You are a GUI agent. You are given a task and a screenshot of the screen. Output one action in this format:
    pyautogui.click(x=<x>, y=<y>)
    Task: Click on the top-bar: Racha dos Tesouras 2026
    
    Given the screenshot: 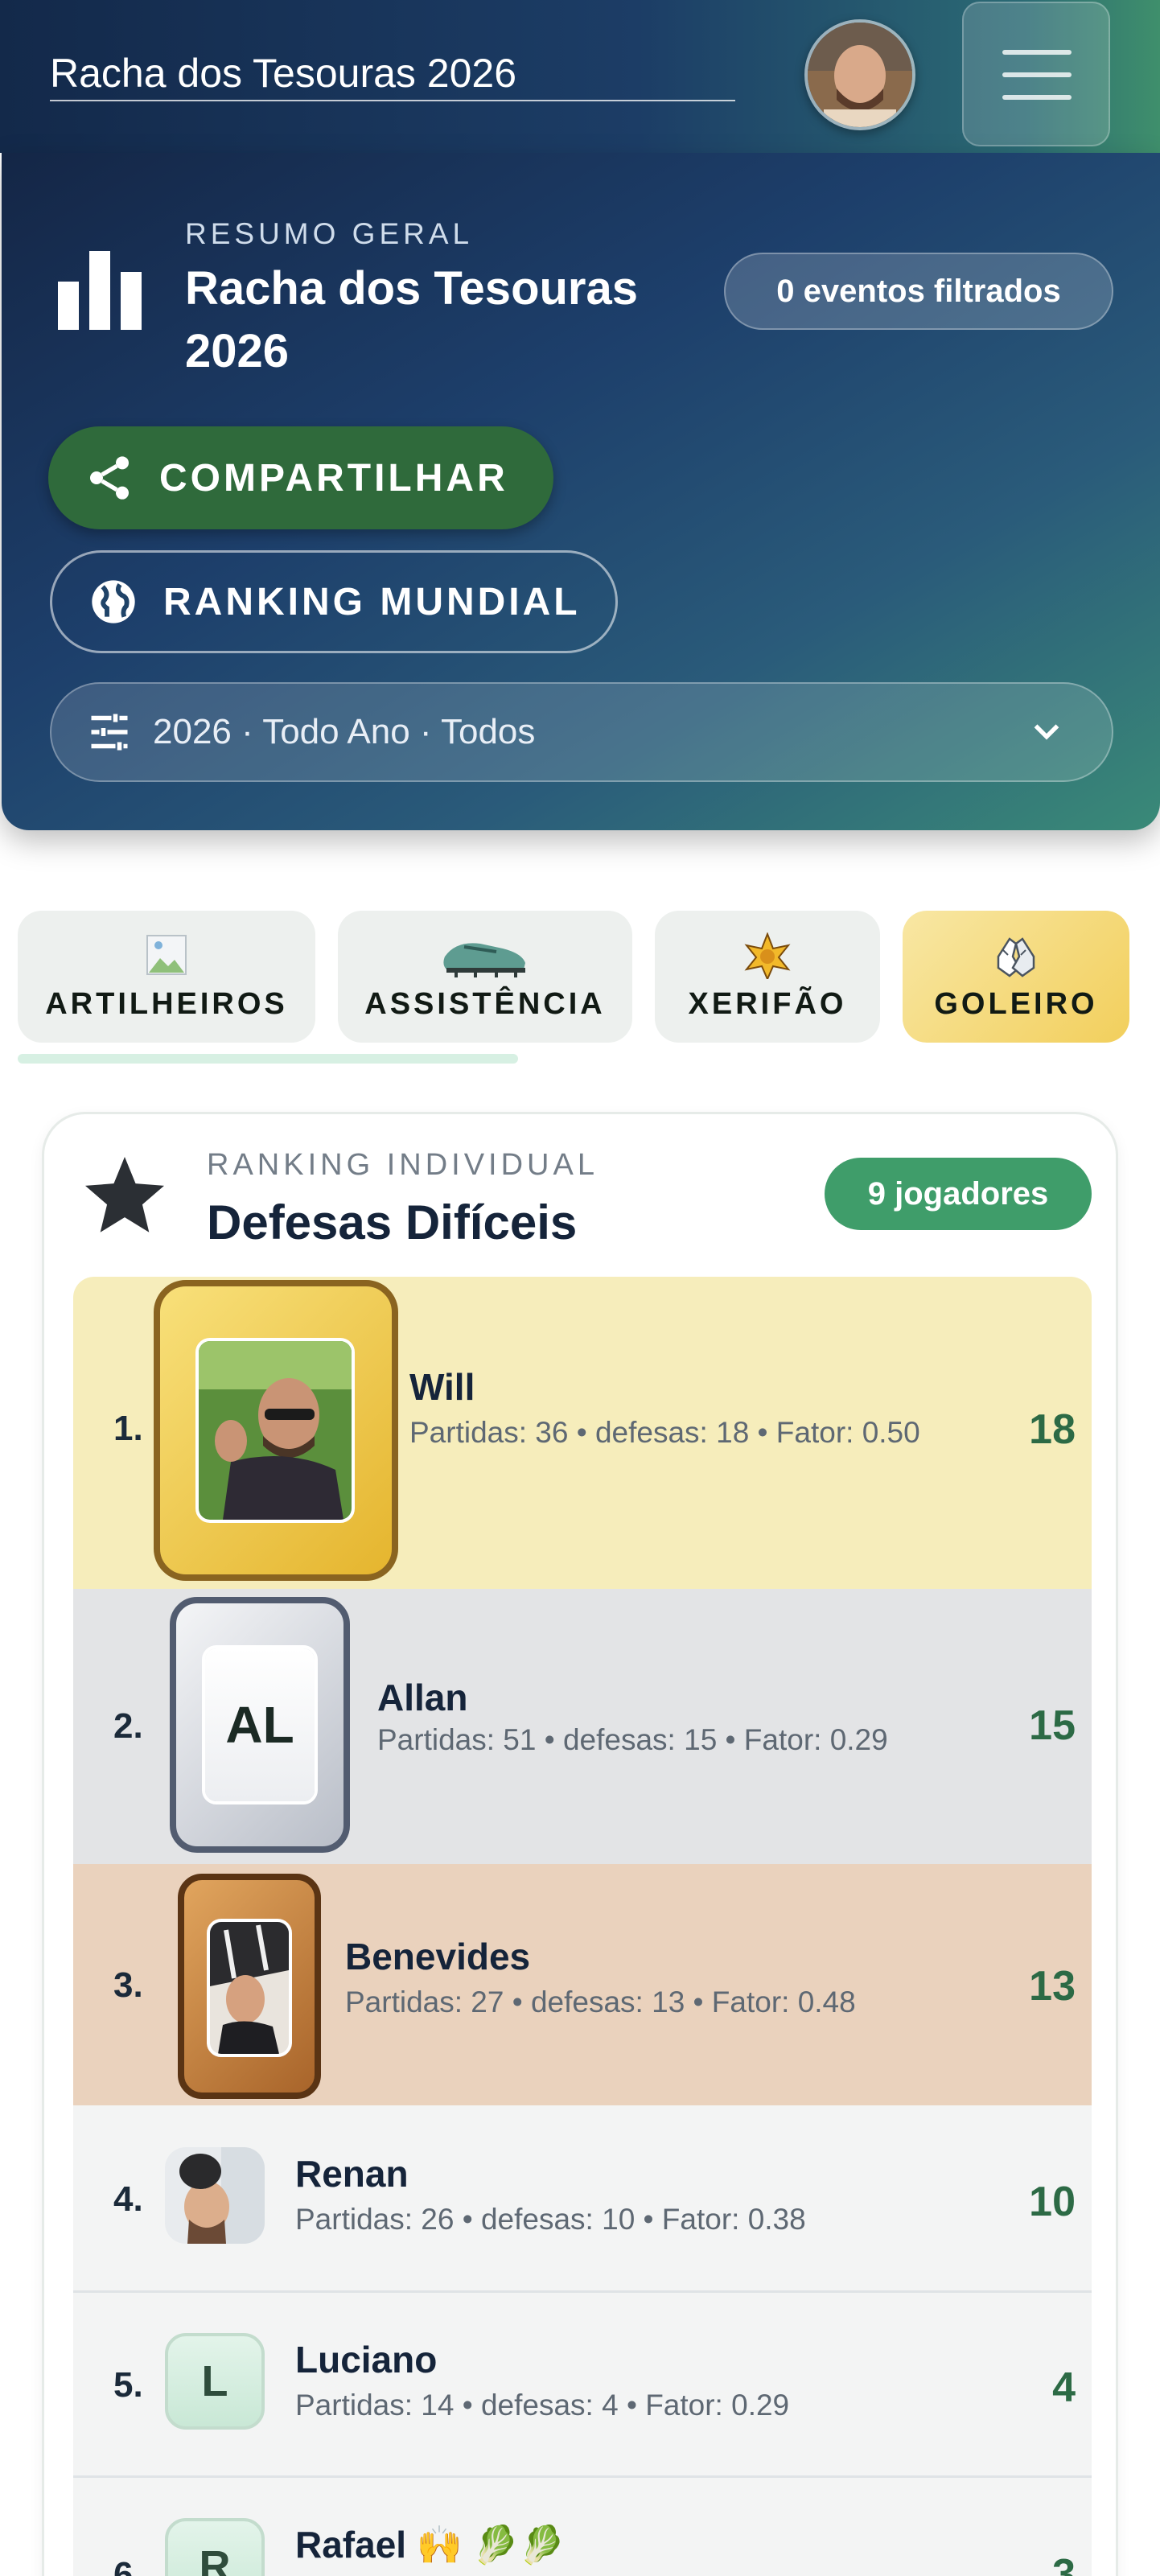 What is the action you would take?
    pyautogui.click(x=580, y=76)
    